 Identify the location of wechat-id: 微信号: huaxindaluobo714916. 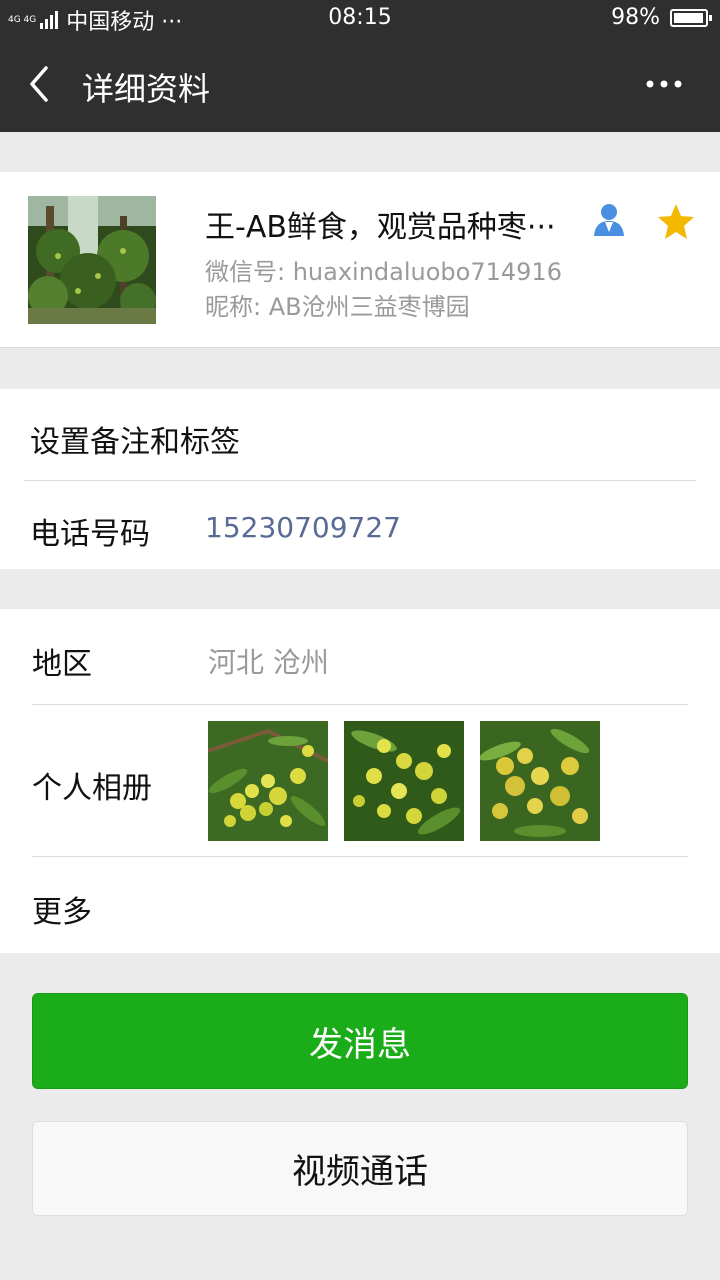
(383, 272).